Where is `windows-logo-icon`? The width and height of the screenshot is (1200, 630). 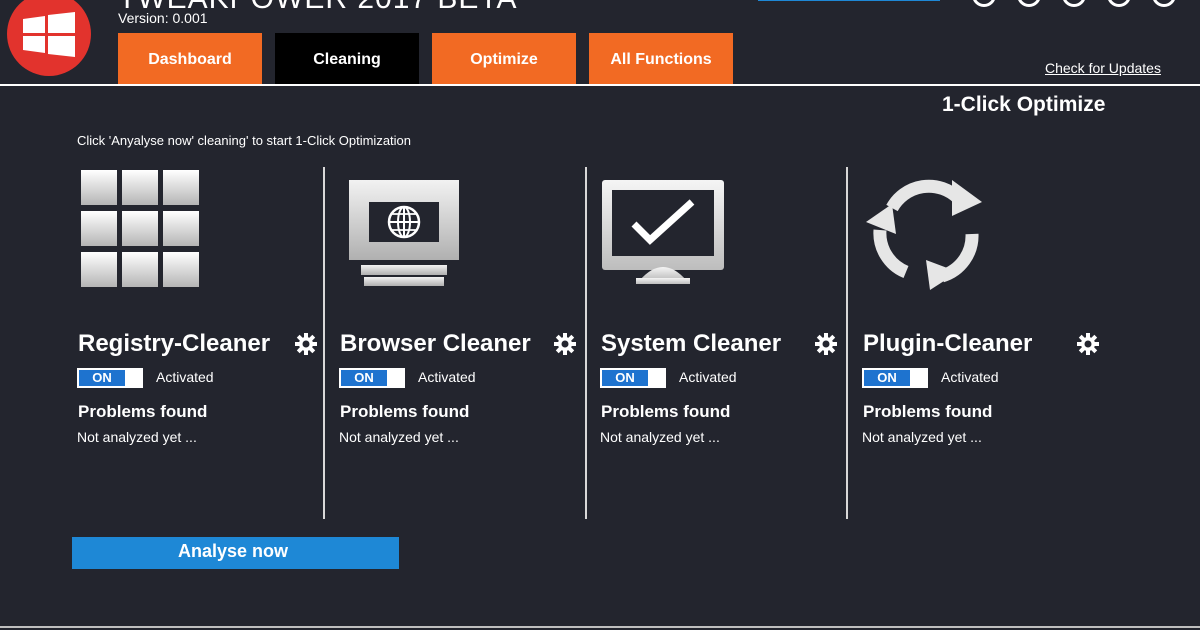
windows-logo-icon is located at coordinates (49, 34).